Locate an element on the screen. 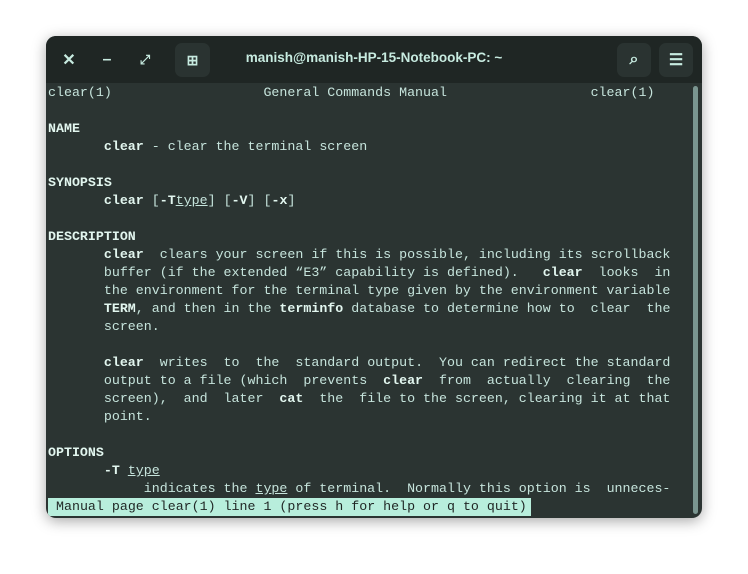 The height and width of the screenshot is (574, 748). man-text: output to a file (which prevents is located at coordinates (216, 380).